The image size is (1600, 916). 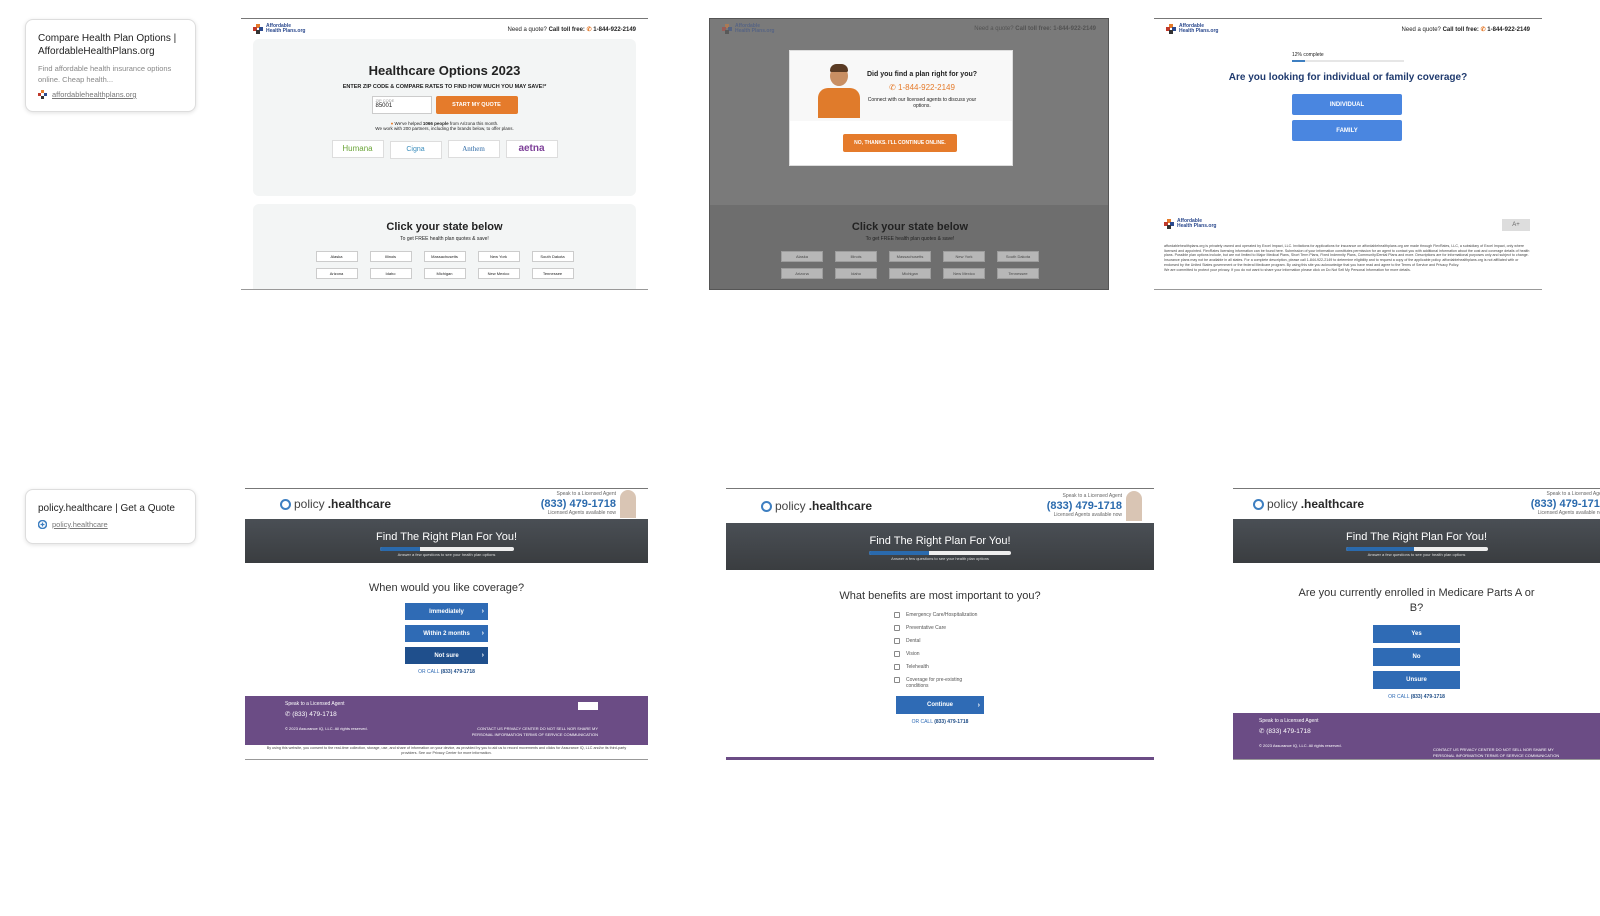 I want to click on state-button: Tennessee, so click(x=552, y=273).